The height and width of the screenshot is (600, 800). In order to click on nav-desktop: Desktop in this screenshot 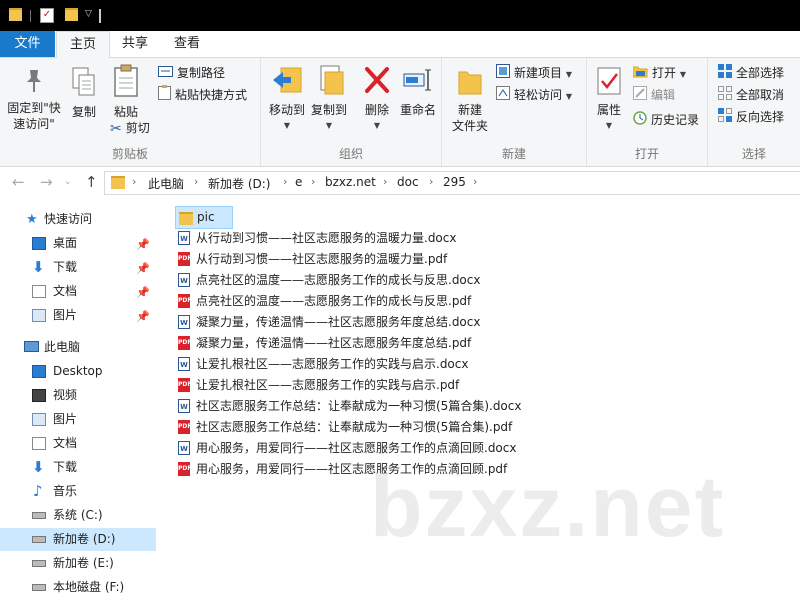, I will do `click(78, 371)`.